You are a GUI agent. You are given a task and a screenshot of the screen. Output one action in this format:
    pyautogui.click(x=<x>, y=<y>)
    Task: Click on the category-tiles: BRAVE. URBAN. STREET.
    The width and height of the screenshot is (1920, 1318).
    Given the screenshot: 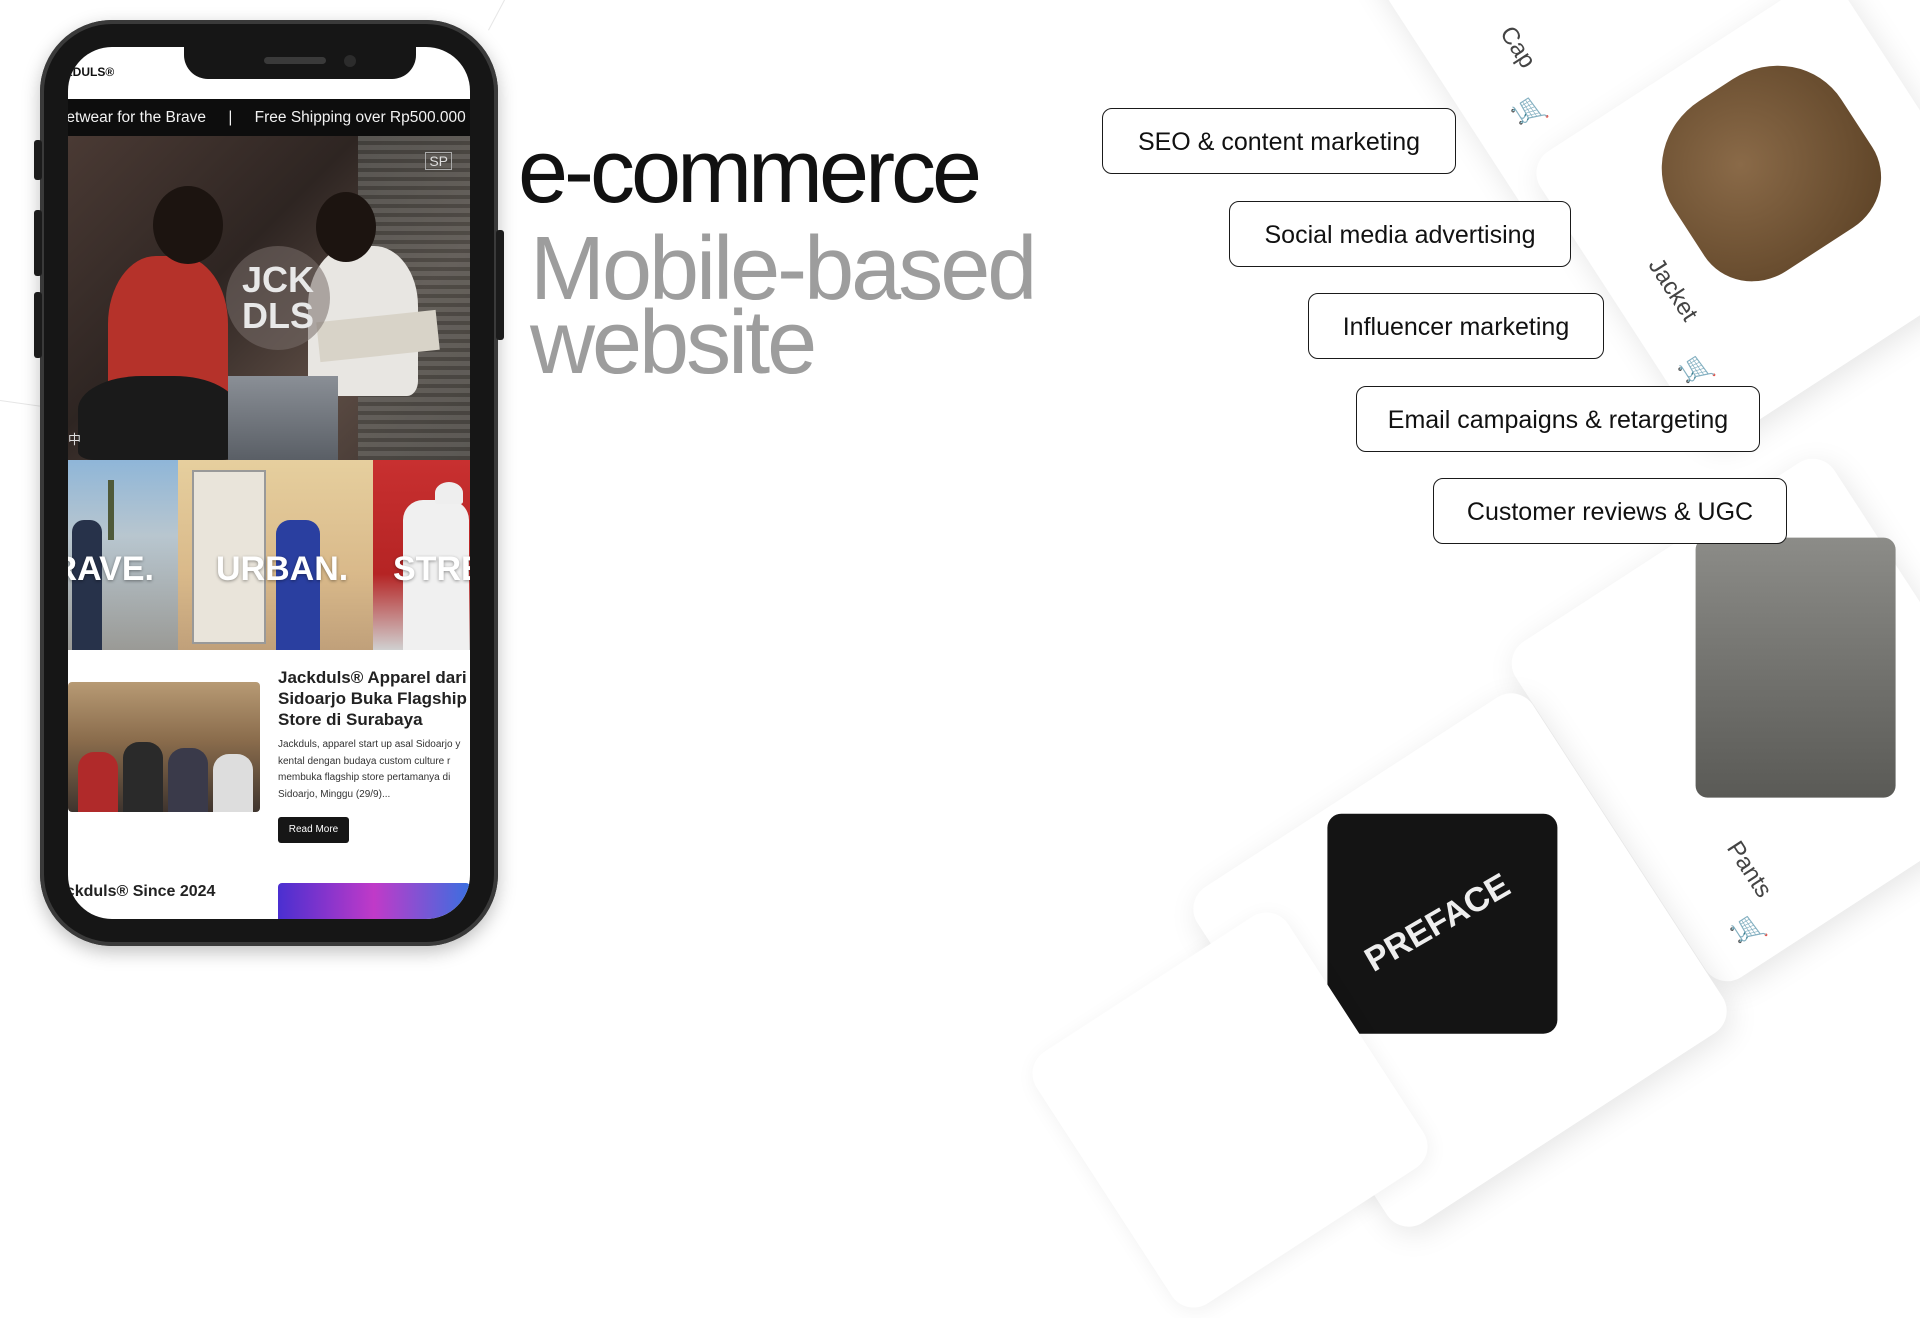 What is the action you would take?
    pyautogui.click(x=269, y=555)
    